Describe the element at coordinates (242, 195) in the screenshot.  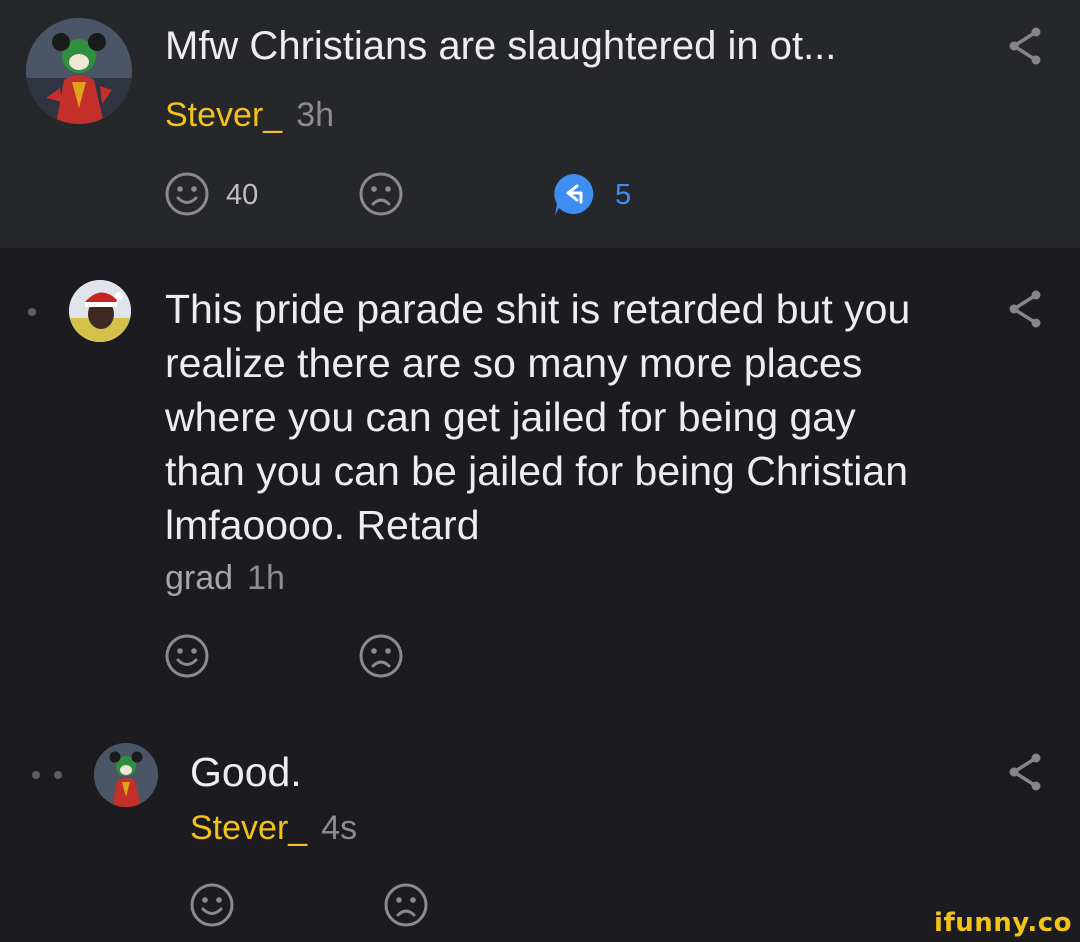
I see `smile-count: 40` at that location.